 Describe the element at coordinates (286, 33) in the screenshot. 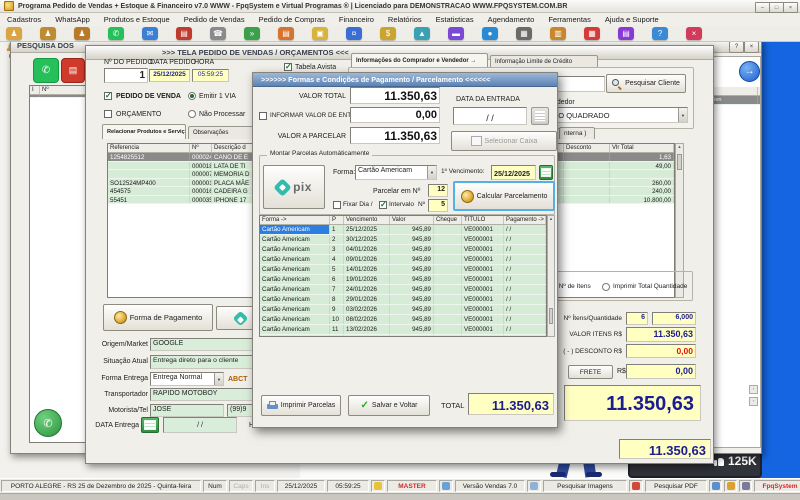

I see `orders-icon: ▤` at that location.